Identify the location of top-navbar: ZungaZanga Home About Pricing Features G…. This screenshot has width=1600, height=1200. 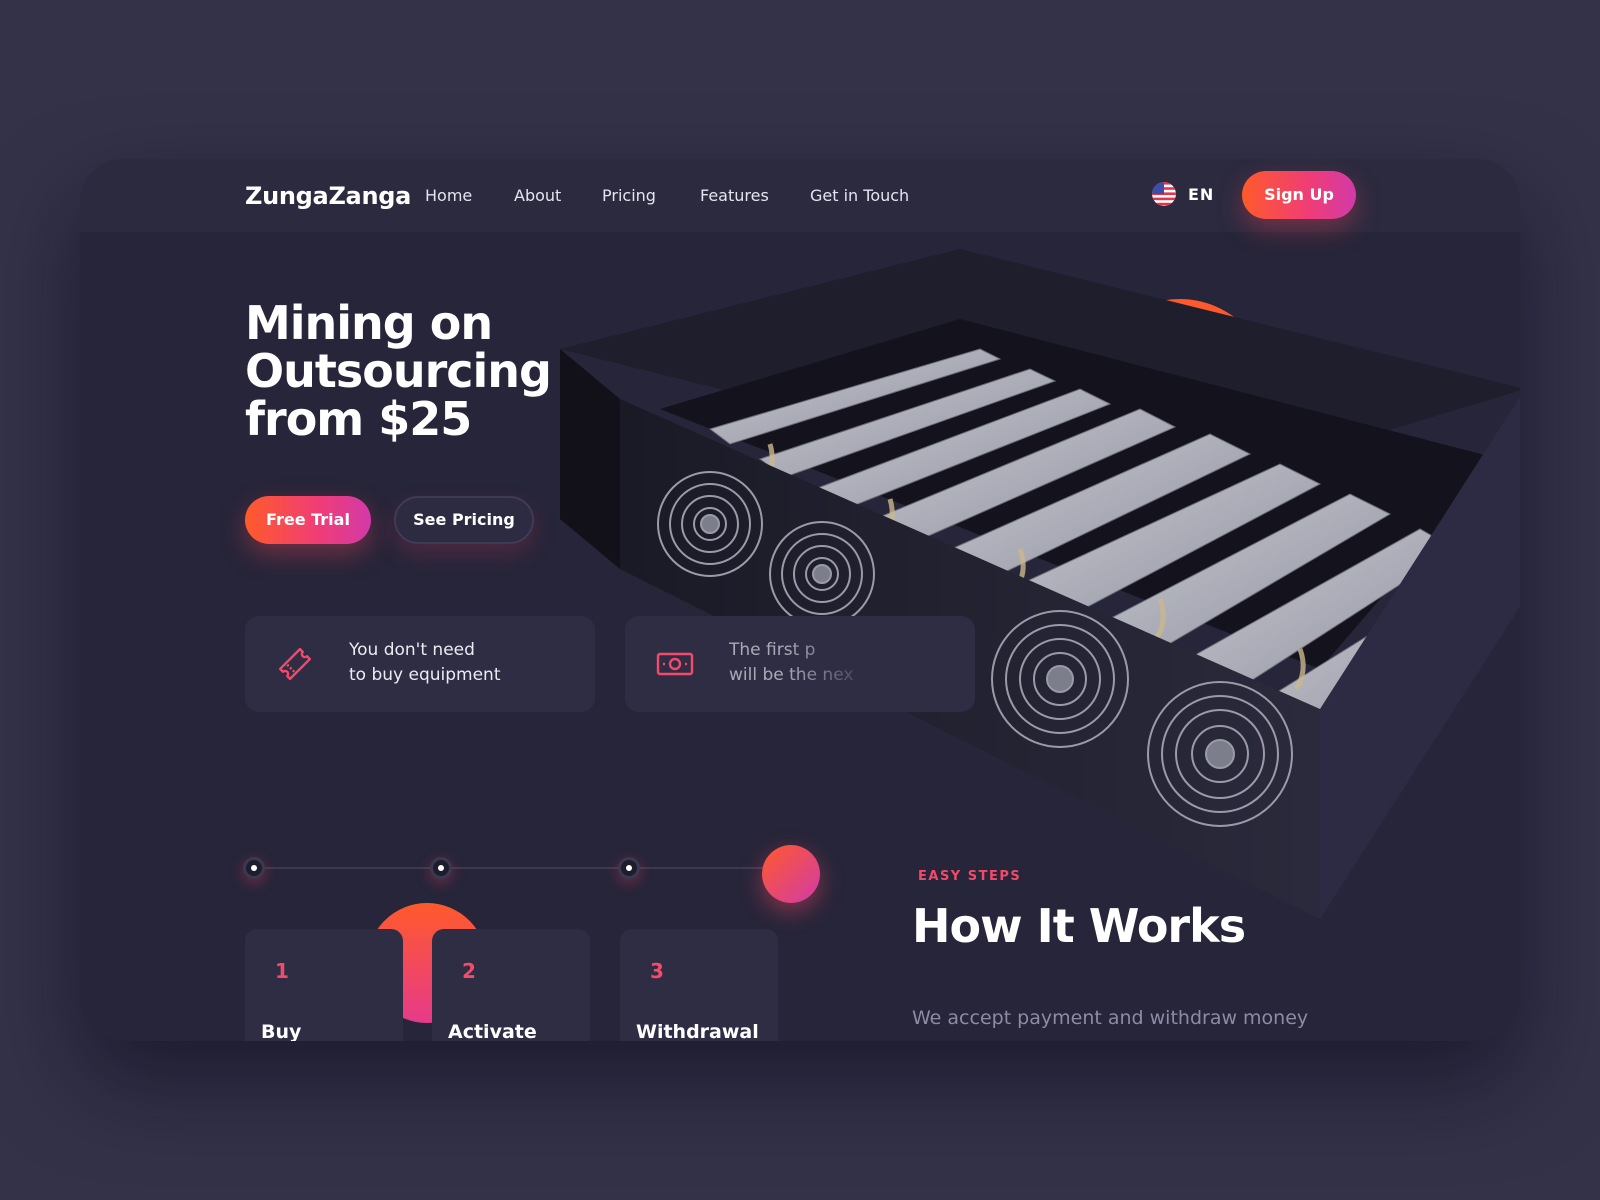
(800, 195).